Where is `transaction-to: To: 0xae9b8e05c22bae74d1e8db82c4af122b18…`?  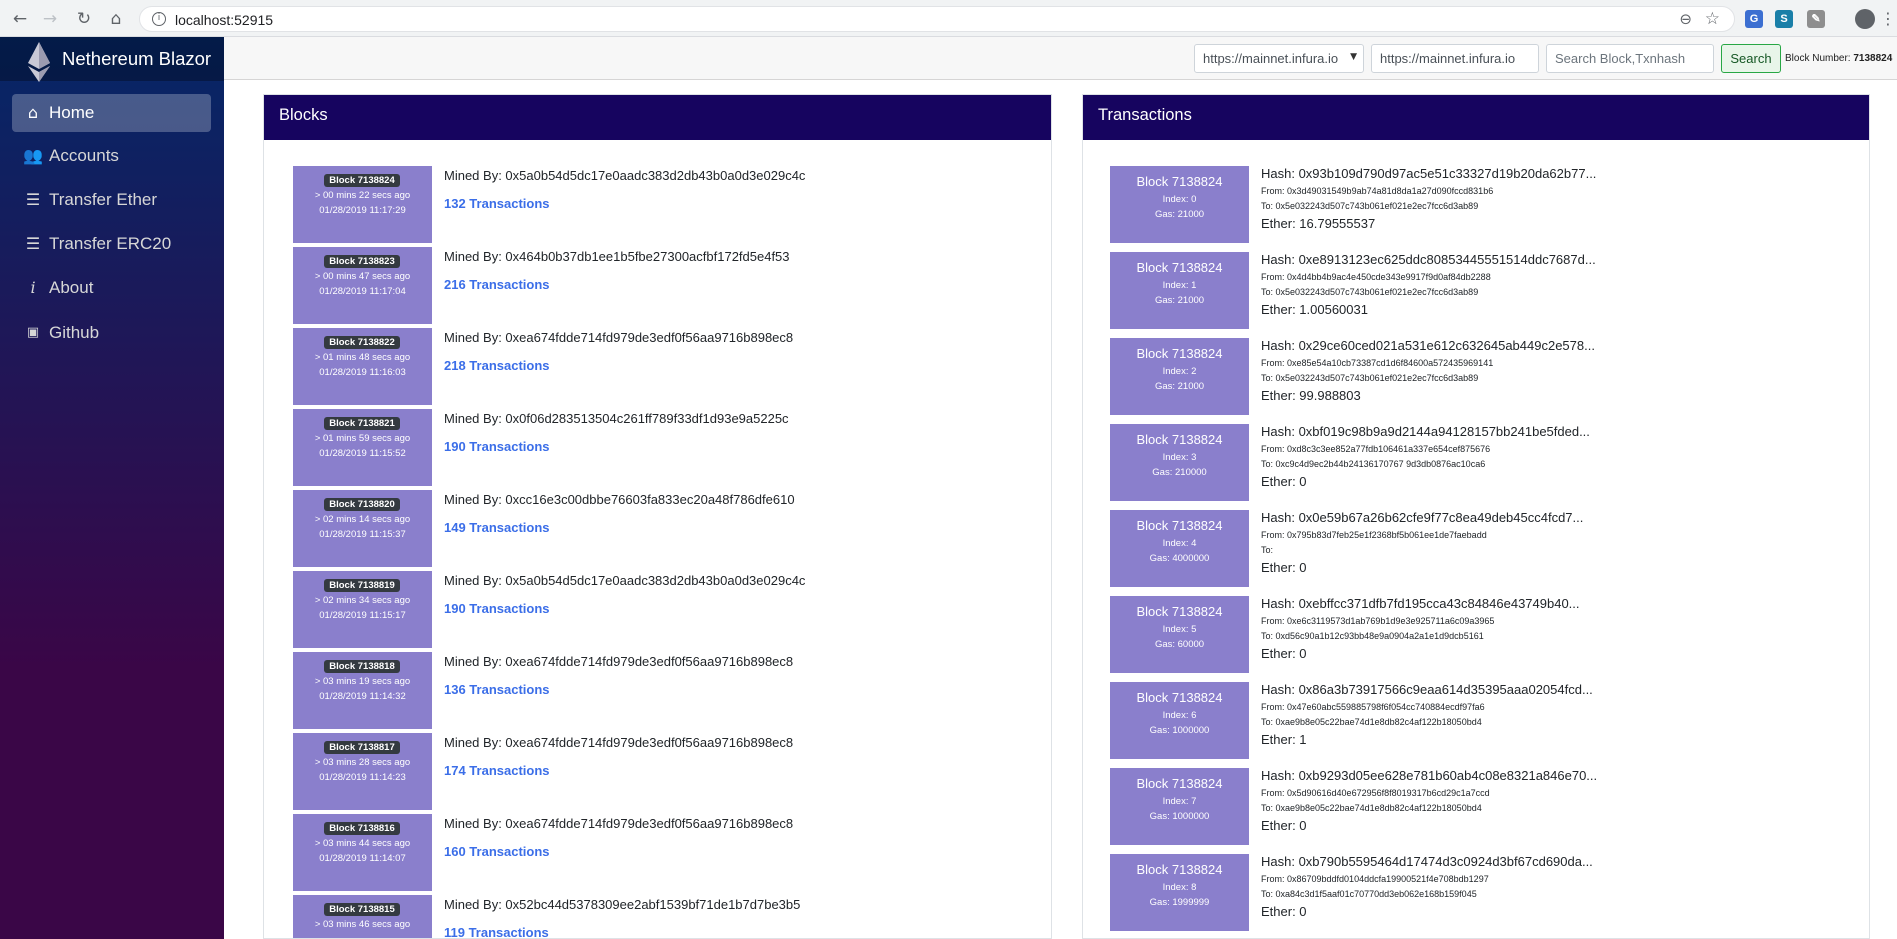 transaction-to: To: 0xae9b8e05c22bae74d1e8db82c4af122b18… is located at coordinates (1371, 722).